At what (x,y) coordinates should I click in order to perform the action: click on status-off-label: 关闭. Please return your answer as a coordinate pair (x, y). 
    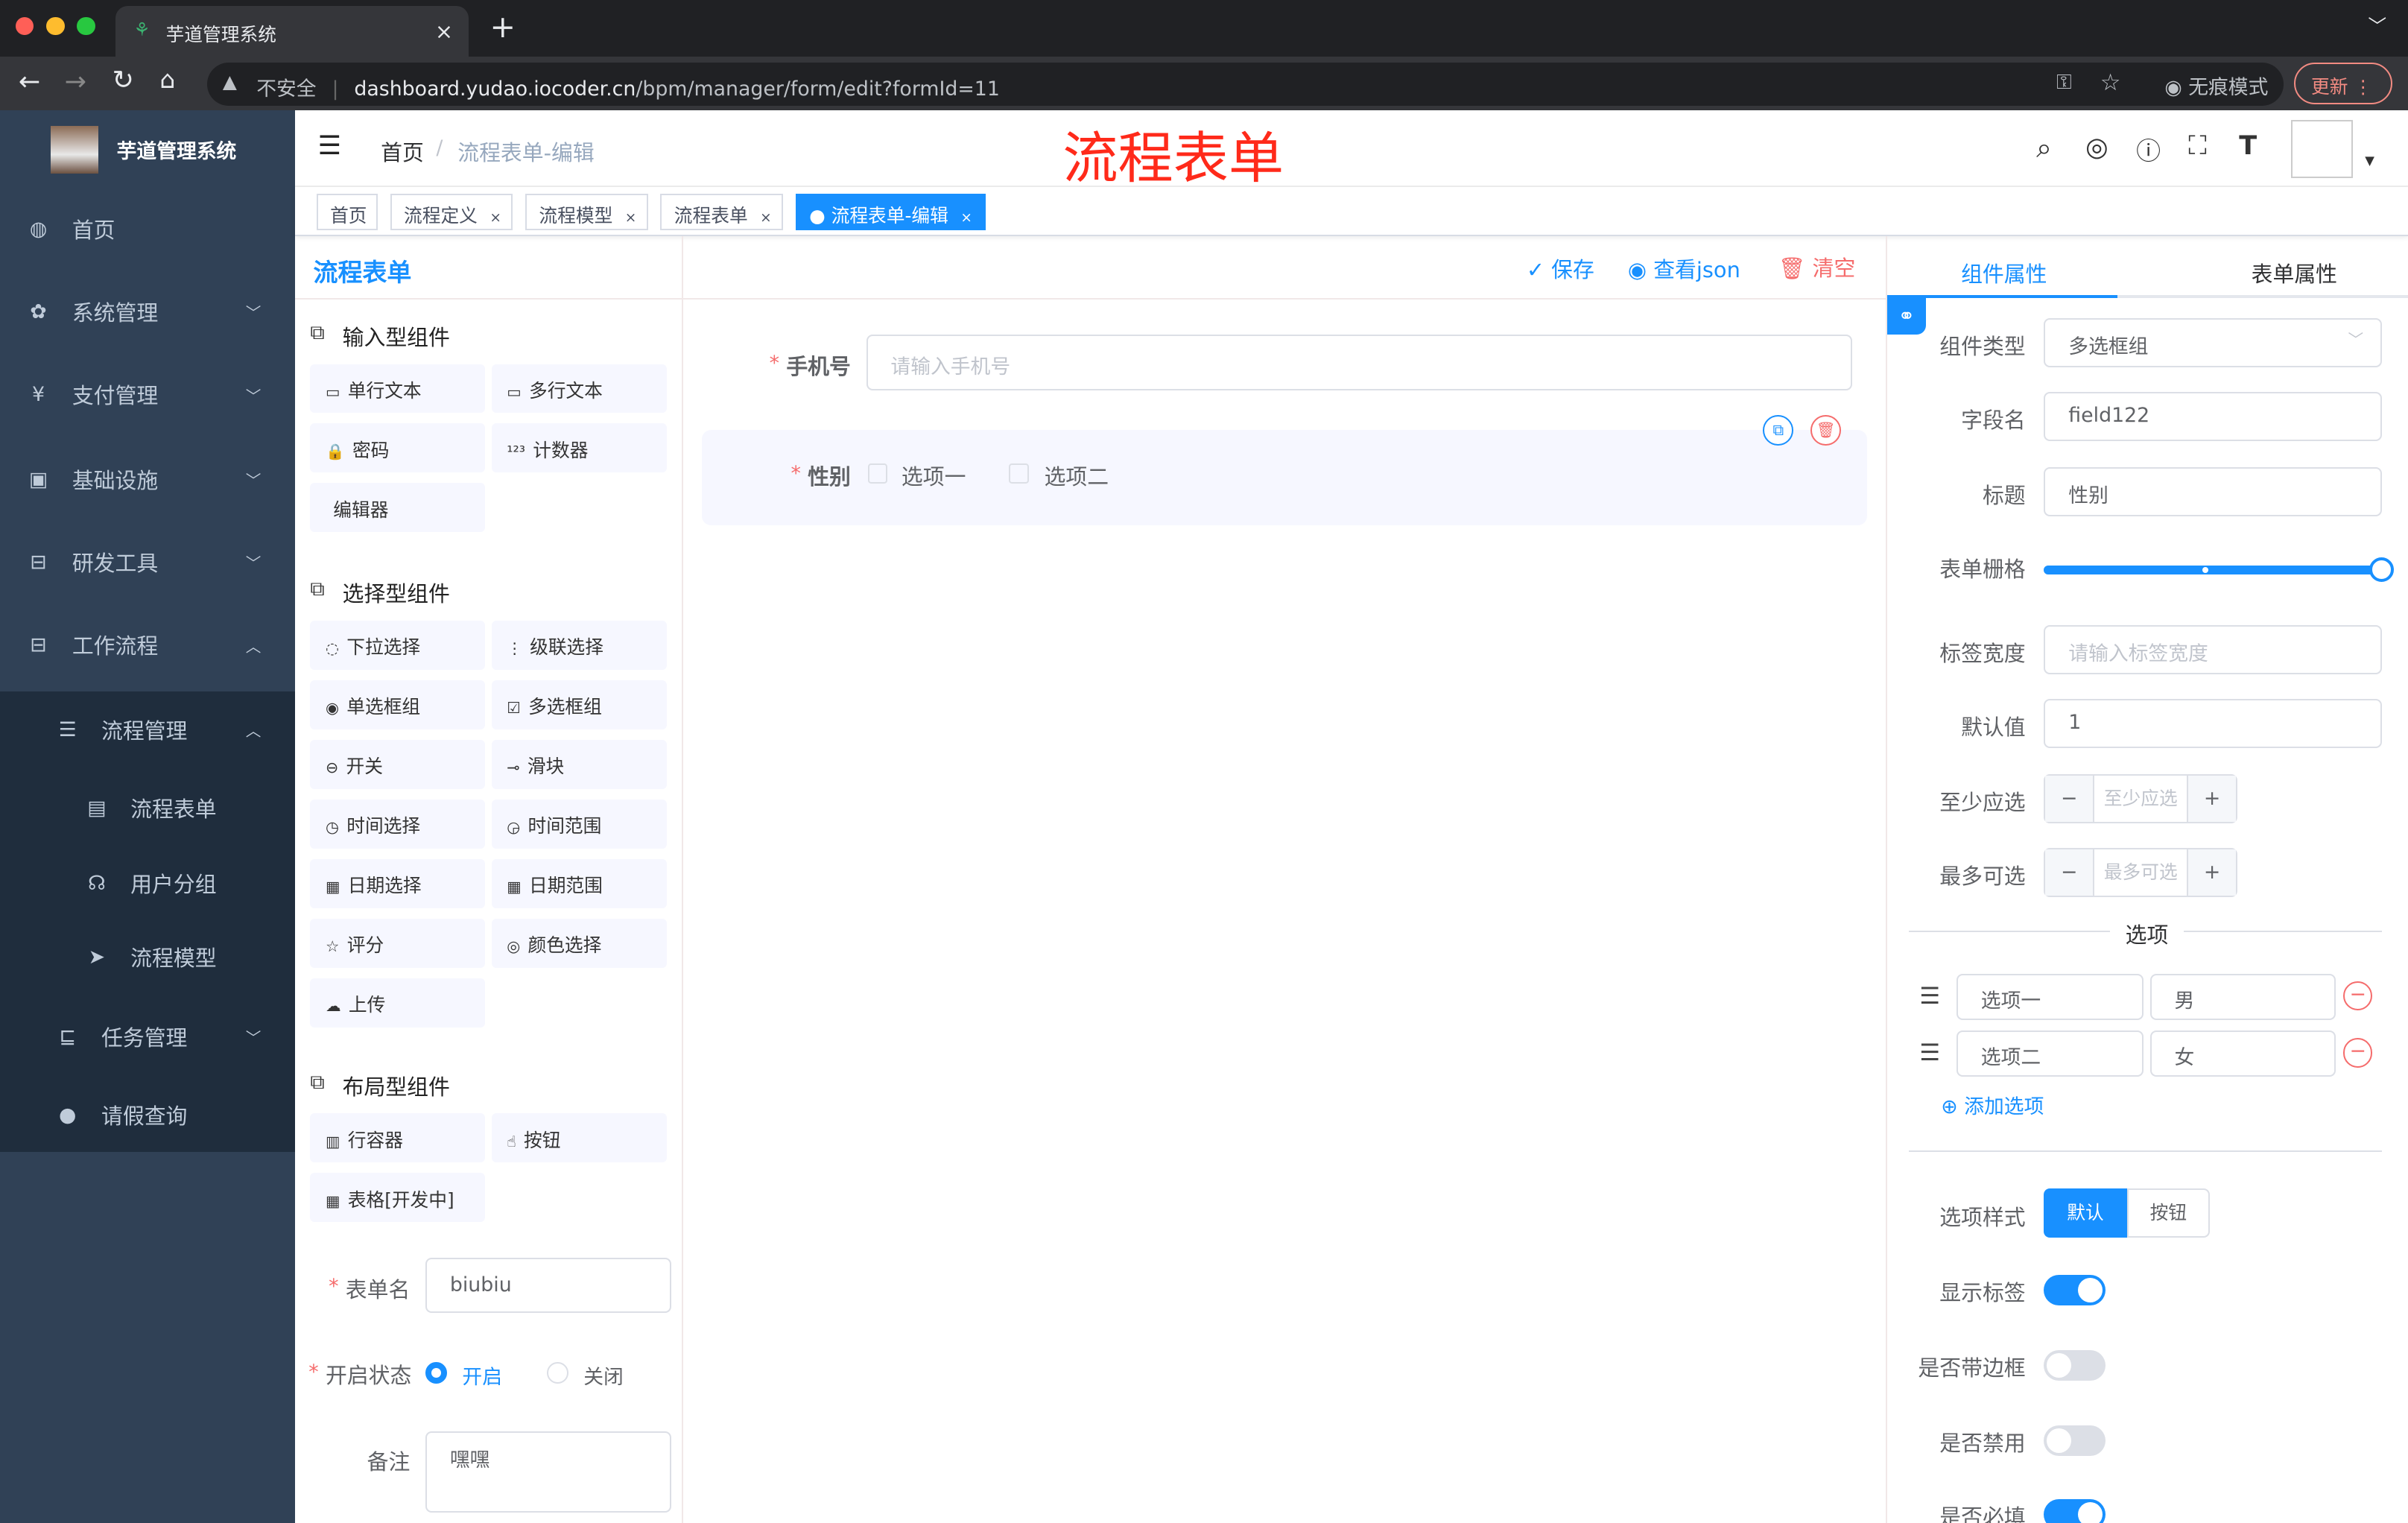
    Looking at the image, I should click on (603, 1376).